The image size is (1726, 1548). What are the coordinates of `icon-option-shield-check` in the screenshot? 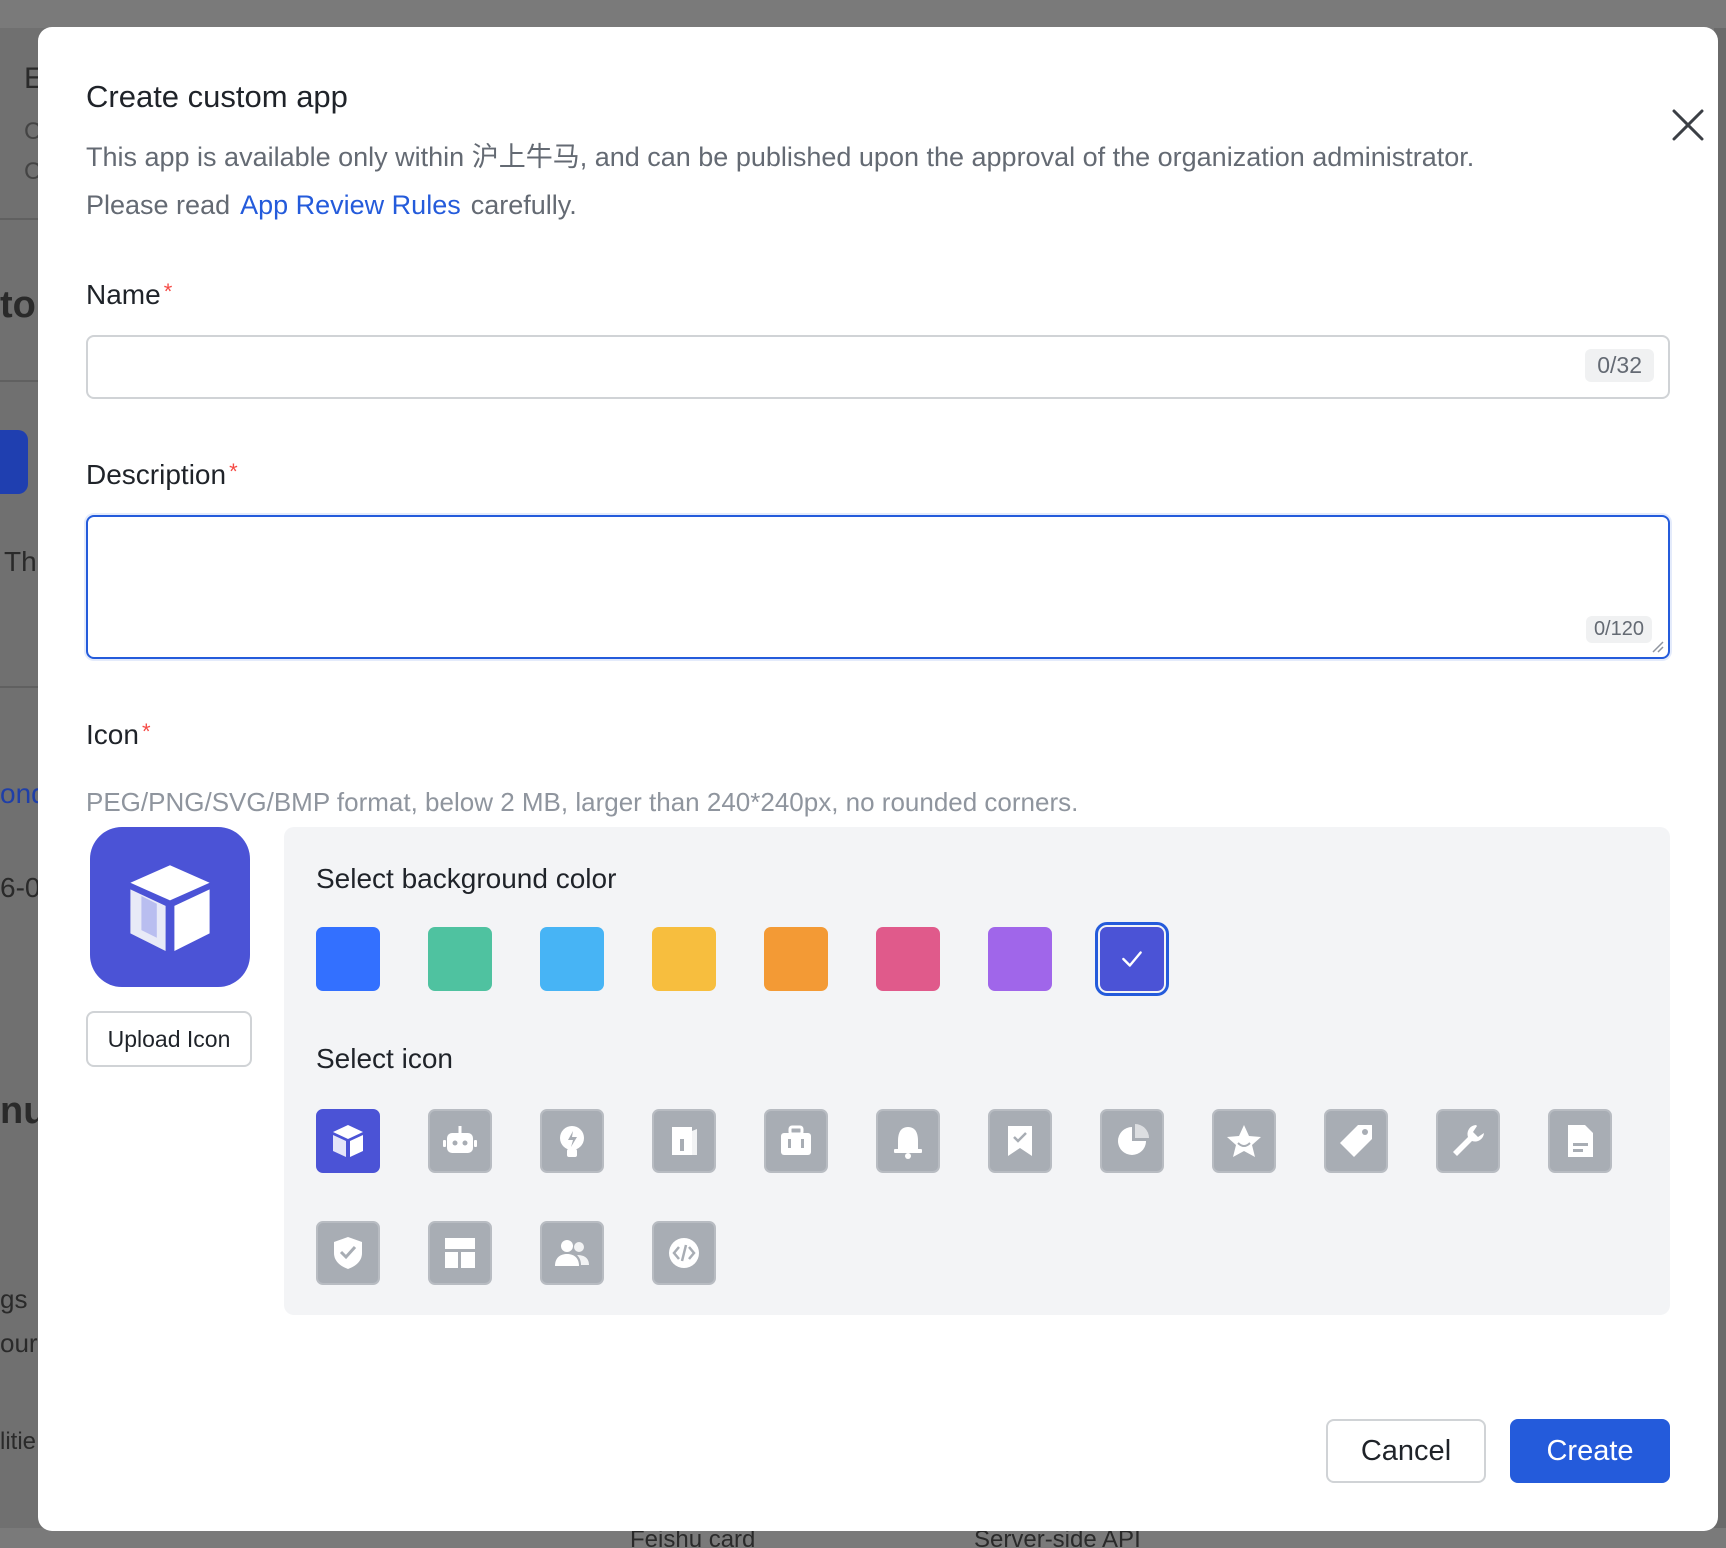 It's located at (348, 1253).